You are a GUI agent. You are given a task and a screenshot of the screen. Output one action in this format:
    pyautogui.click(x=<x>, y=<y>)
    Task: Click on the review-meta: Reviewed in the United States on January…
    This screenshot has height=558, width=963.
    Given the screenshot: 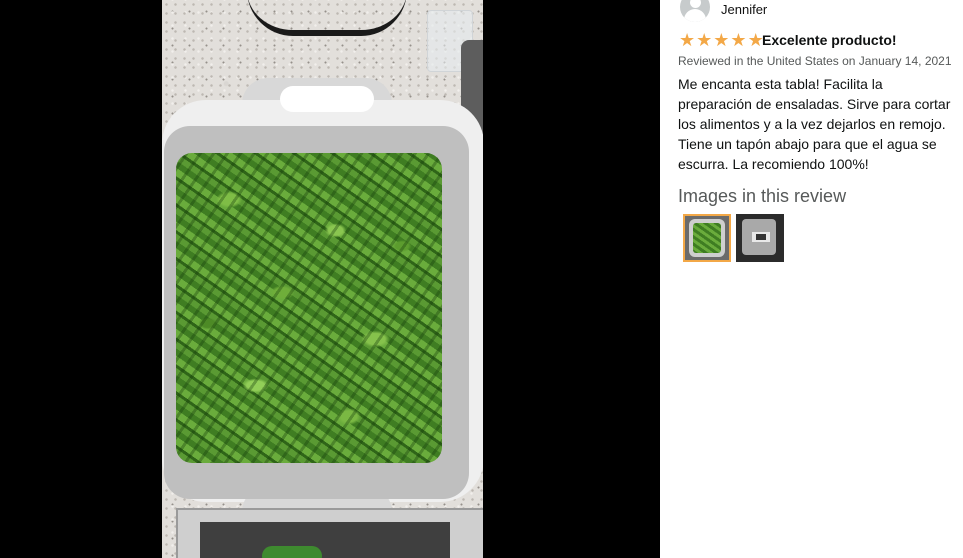 What is the action you would take?
    pyautogui.click(x=815, y=61)
    